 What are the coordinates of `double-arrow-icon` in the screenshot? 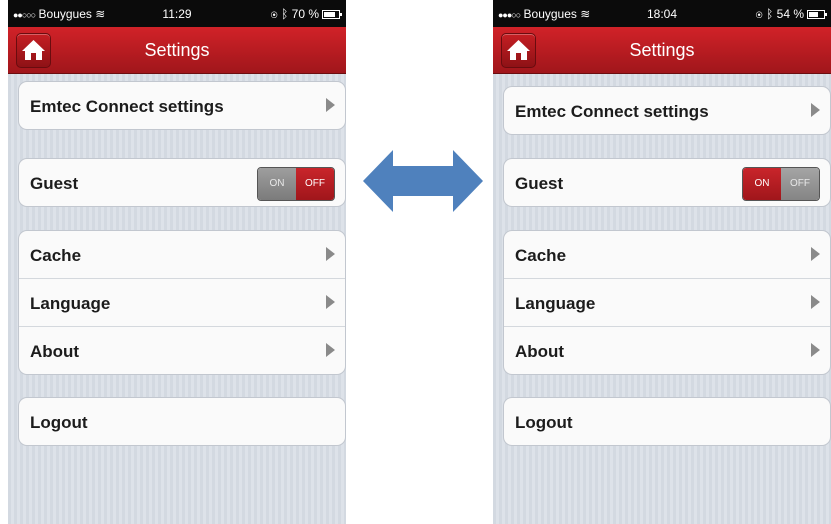 It's located at (423, 181).